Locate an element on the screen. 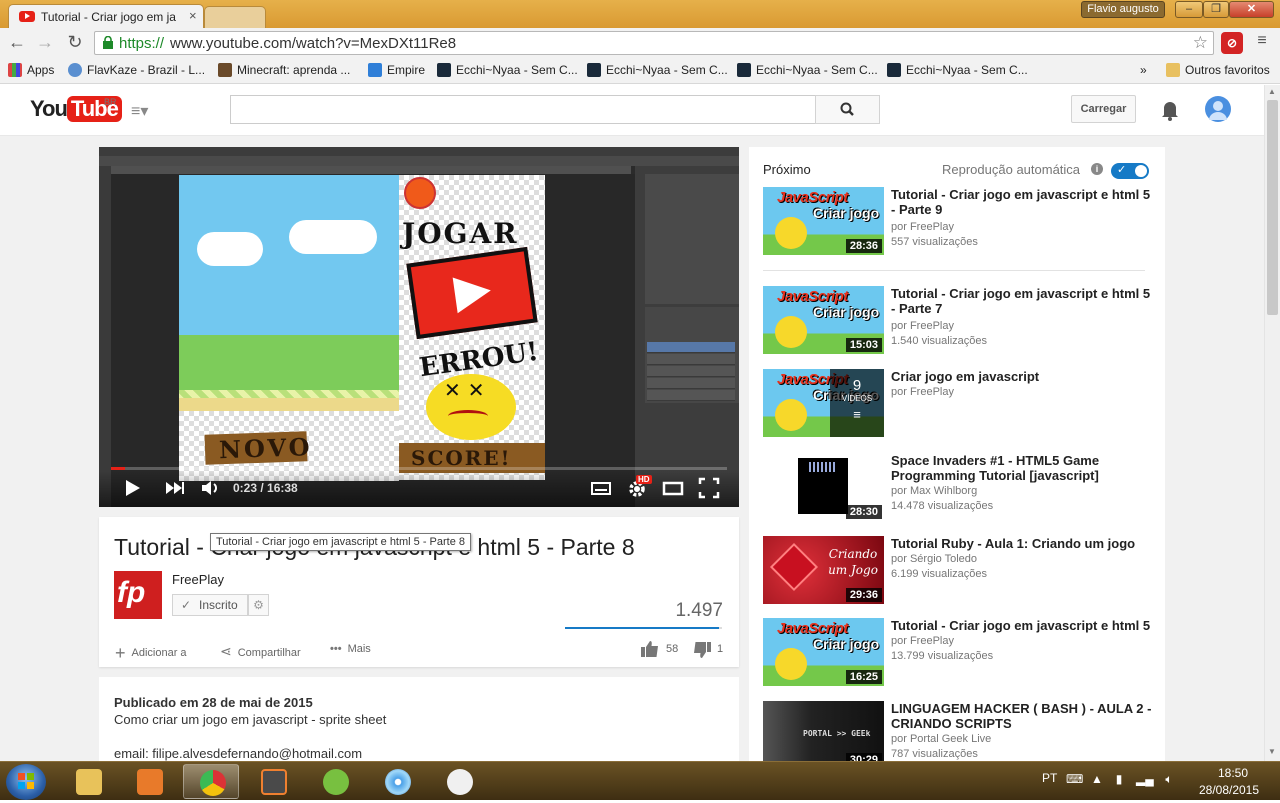  video-thumbnail: 28:30 is located at coordinates (823, 487).